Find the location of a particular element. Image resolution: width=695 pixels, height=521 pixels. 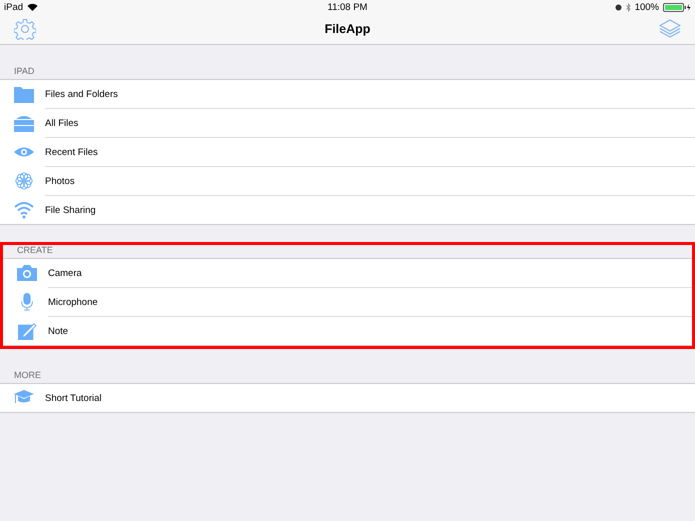

bluetooth-icon is located at coordinates (628, 7).